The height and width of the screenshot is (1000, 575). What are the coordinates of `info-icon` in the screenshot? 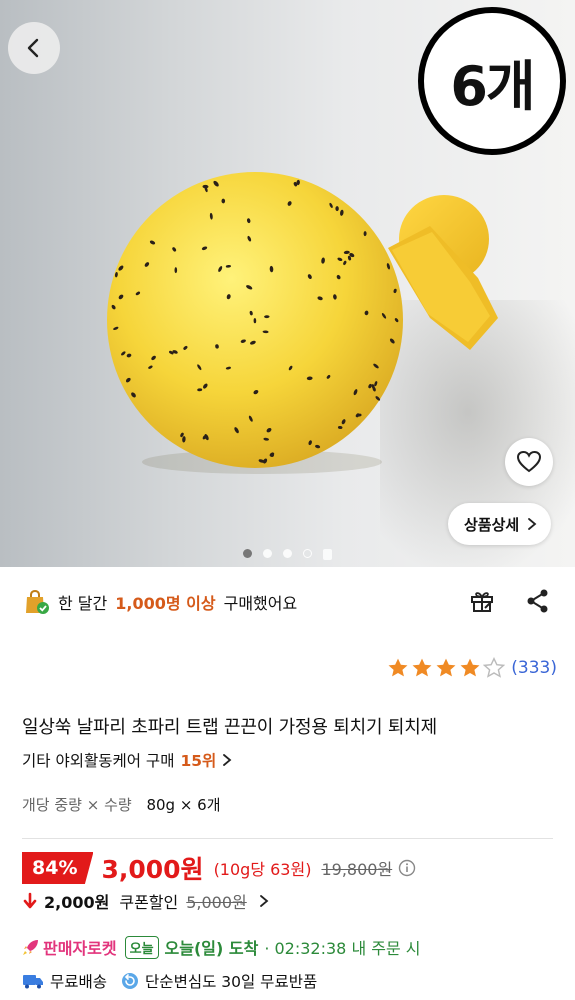 It's located at (407, 868).